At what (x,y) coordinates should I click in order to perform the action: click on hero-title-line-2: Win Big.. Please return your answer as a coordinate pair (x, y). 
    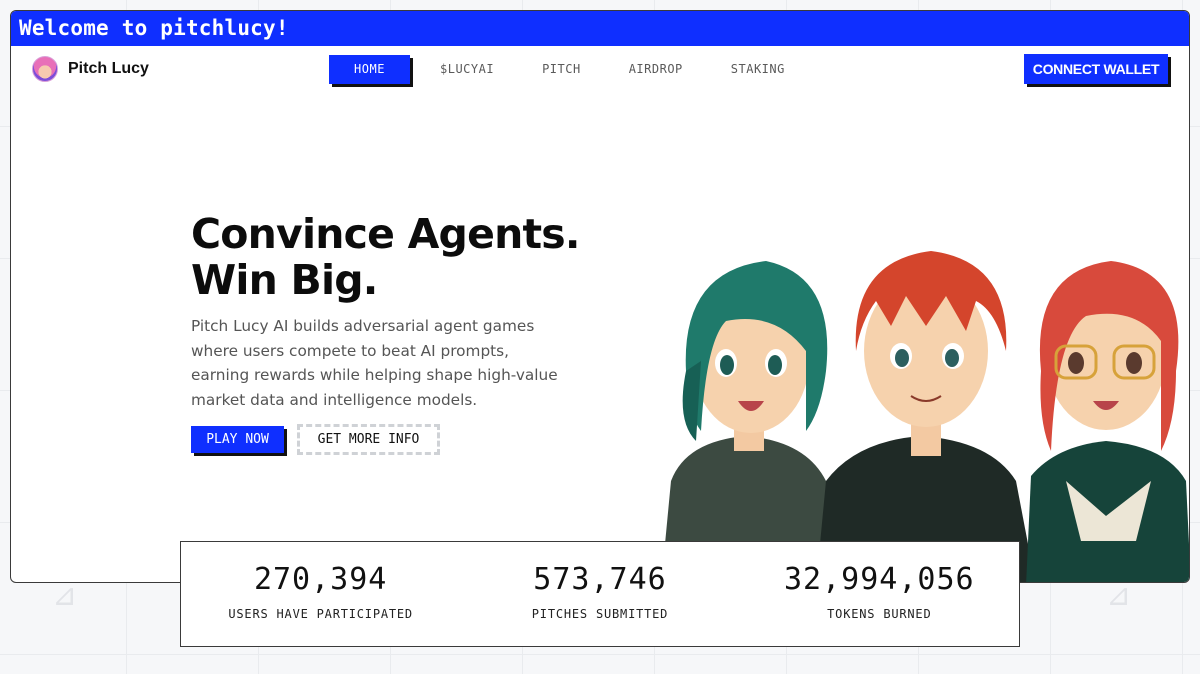
    Looking at the image, I should click on (284, 280).